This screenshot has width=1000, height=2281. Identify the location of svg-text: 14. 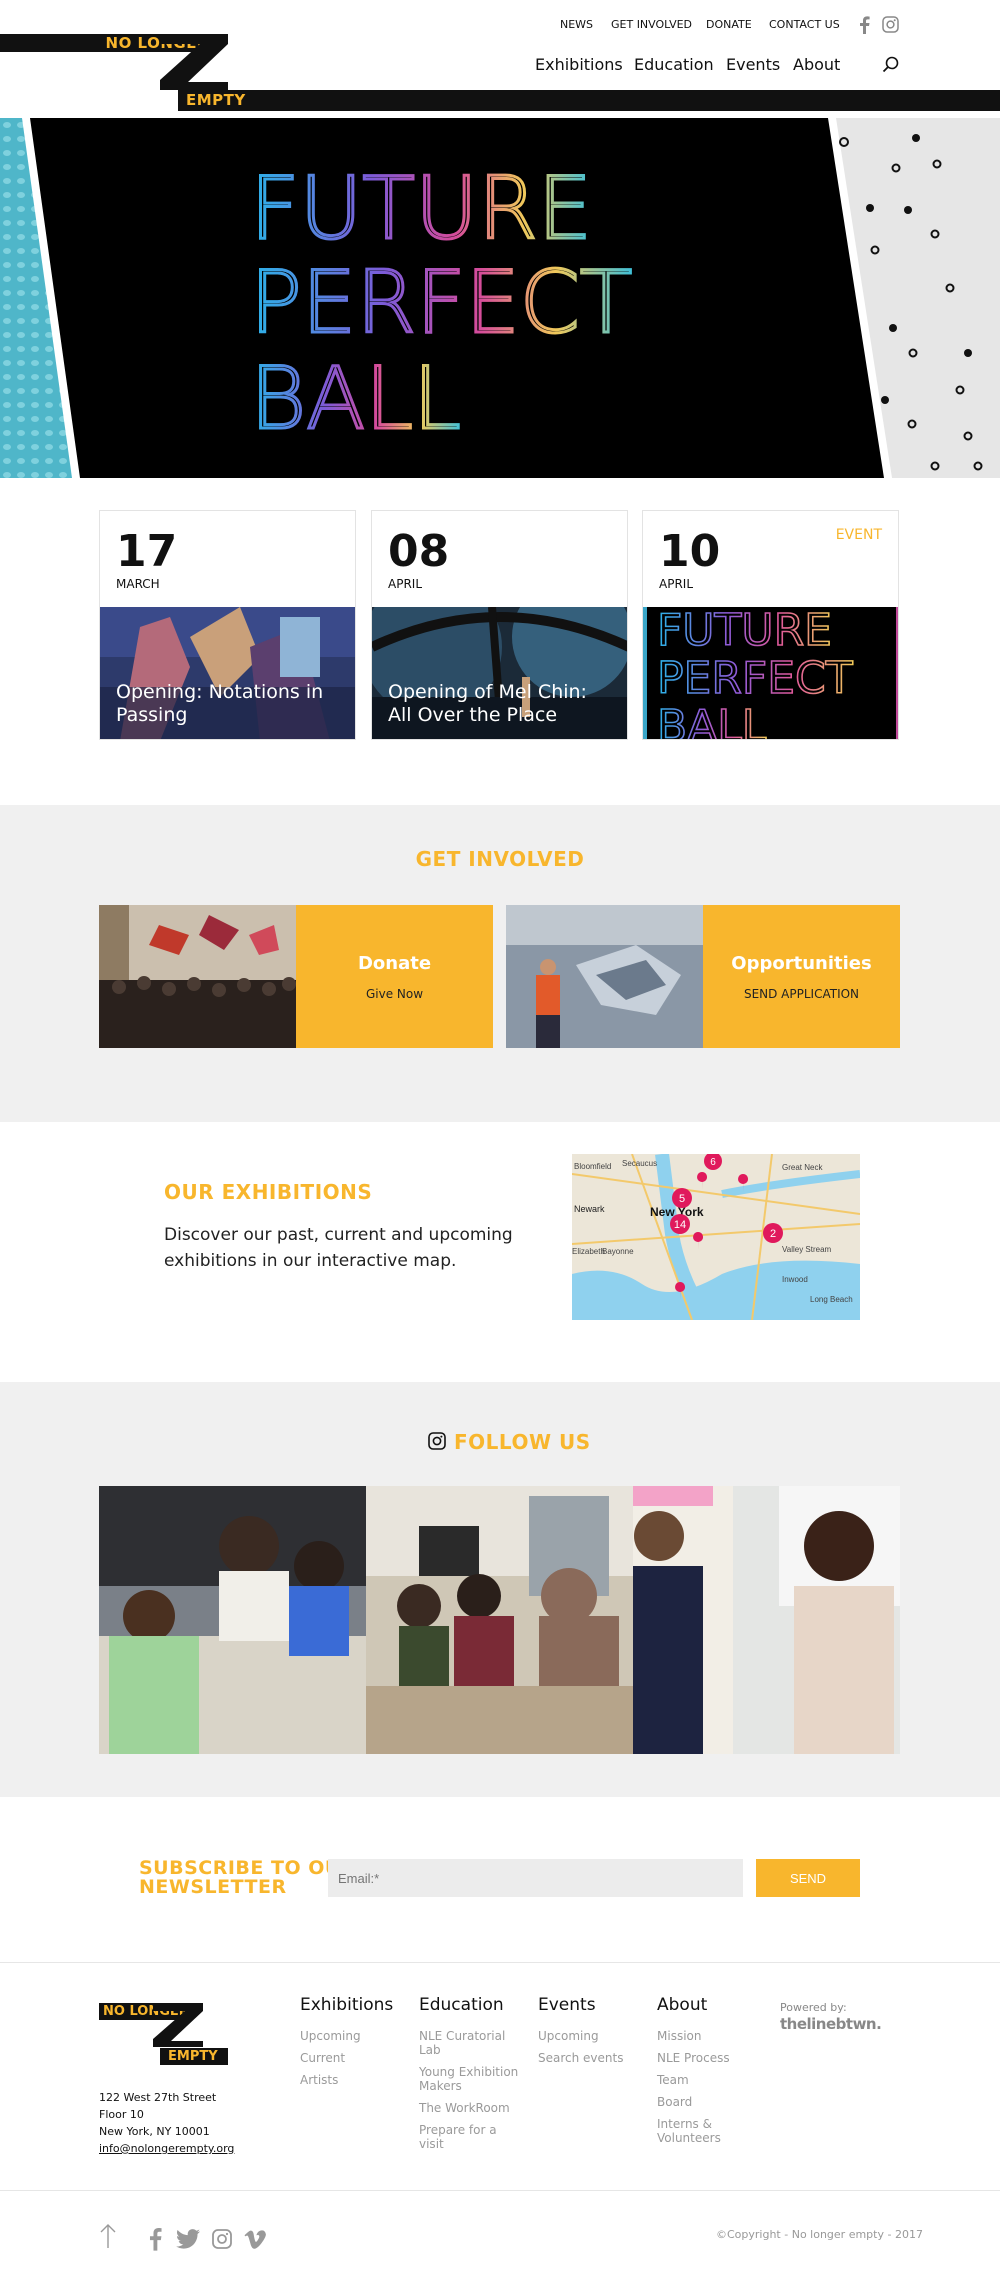
(680, 1225).